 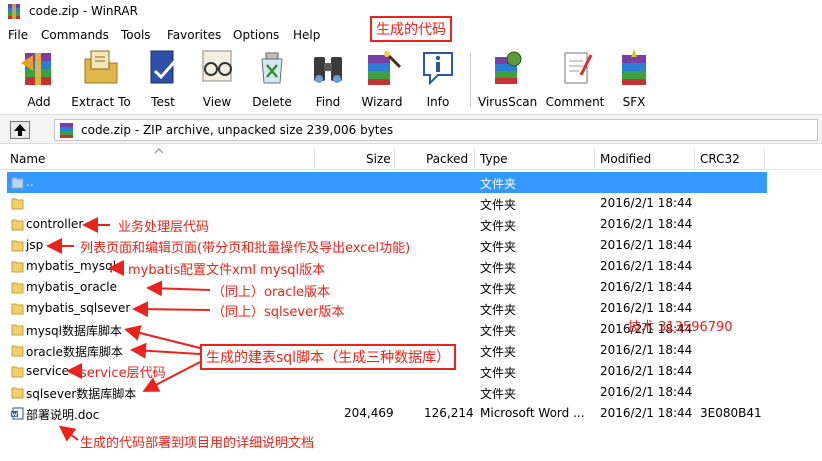 I want to click on extract-to-label: Extract To, so click(x=101, y=102).